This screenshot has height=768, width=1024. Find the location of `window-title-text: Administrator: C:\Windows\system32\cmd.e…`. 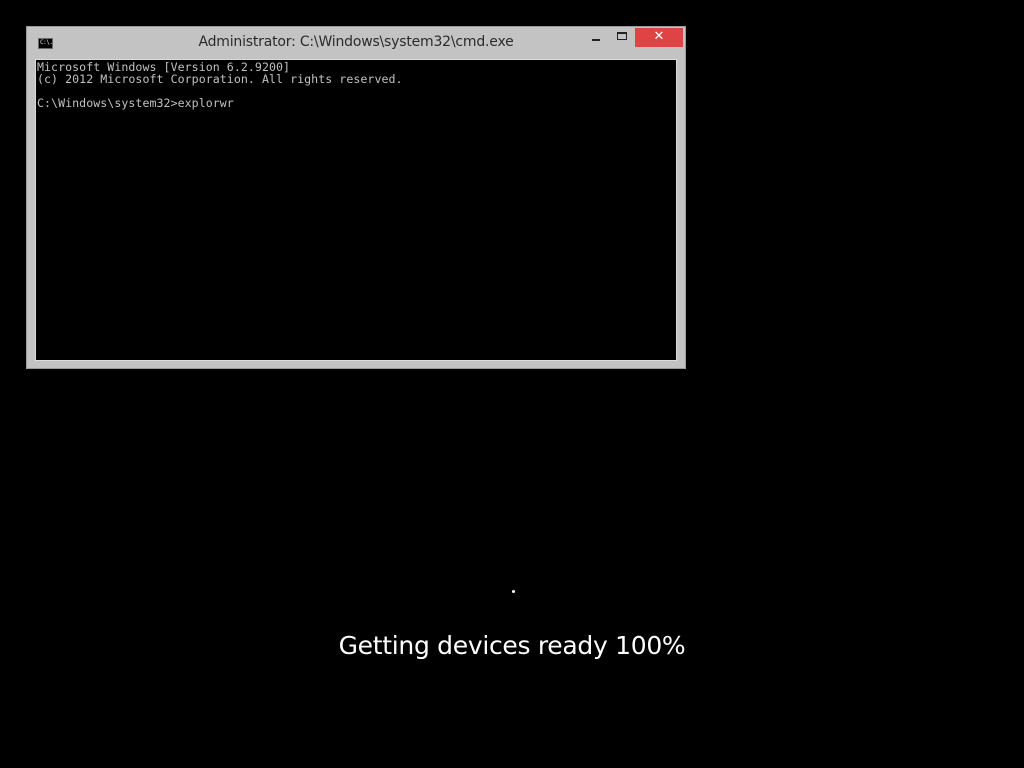

window-title-text: Administrator: C:\Windows\system32\cmd.e… is located at coordinates (356, 42).